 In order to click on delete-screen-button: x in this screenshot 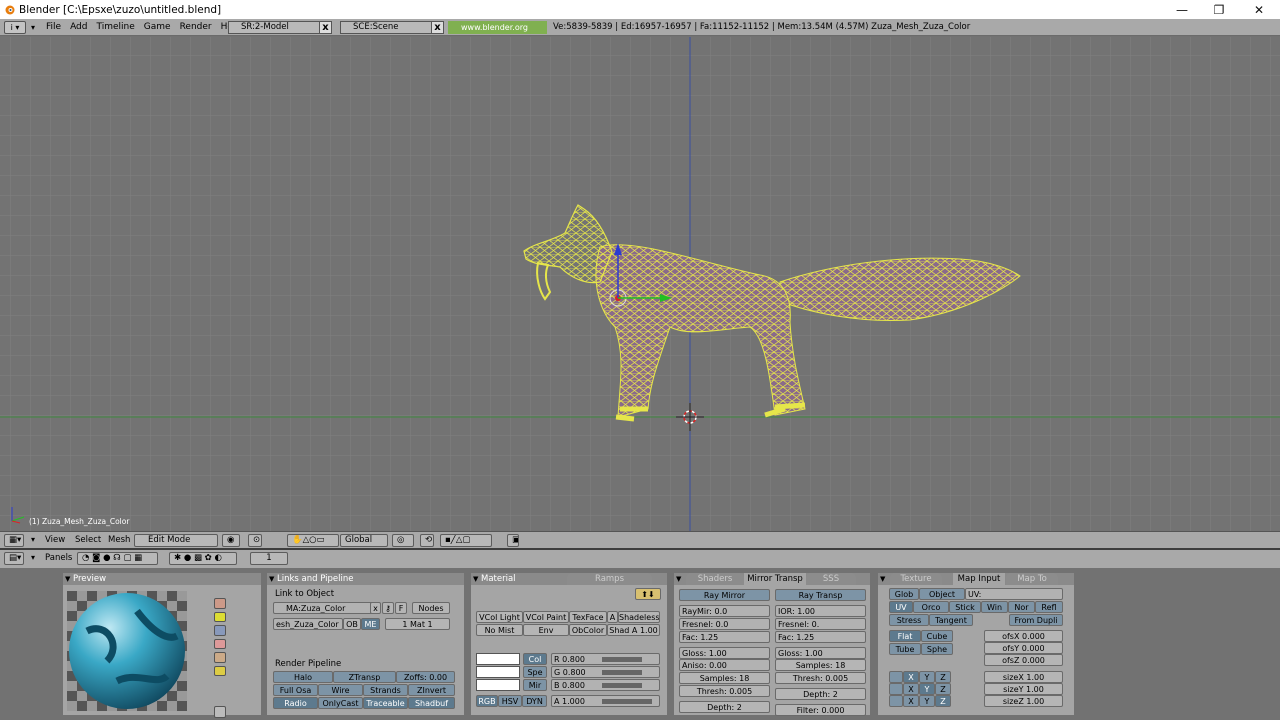, I will do `click(325, 27)`.